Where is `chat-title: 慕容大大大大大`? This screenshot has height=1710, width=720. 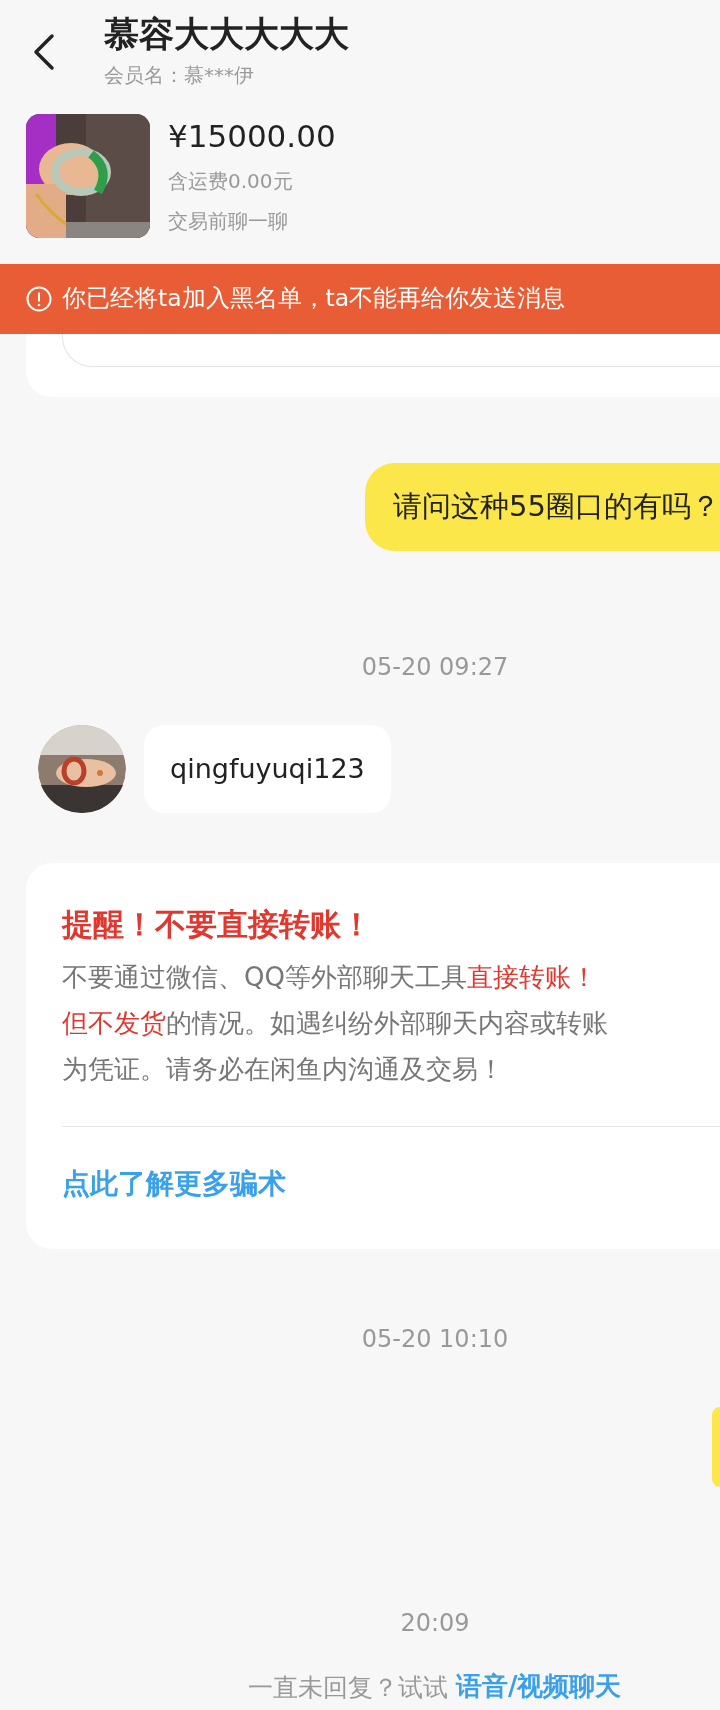 chat-title: 慕容大大大大大 is located at coordinates (226, 34).